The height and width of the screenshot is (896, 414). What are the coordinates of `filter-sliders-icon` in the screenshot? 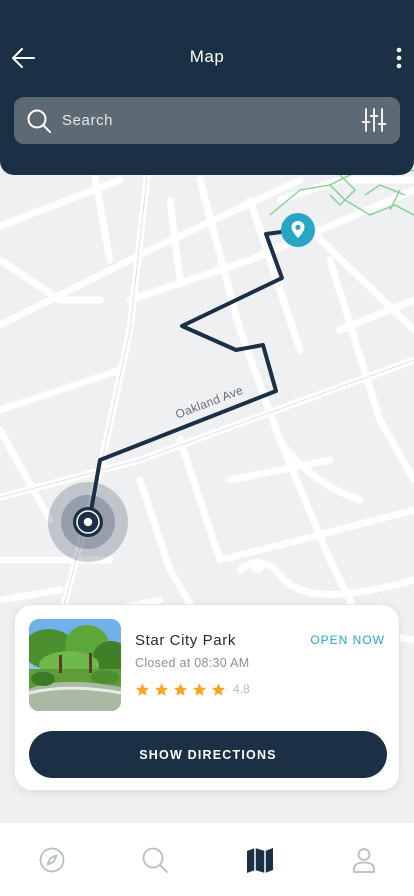 It's located at (374, 120).